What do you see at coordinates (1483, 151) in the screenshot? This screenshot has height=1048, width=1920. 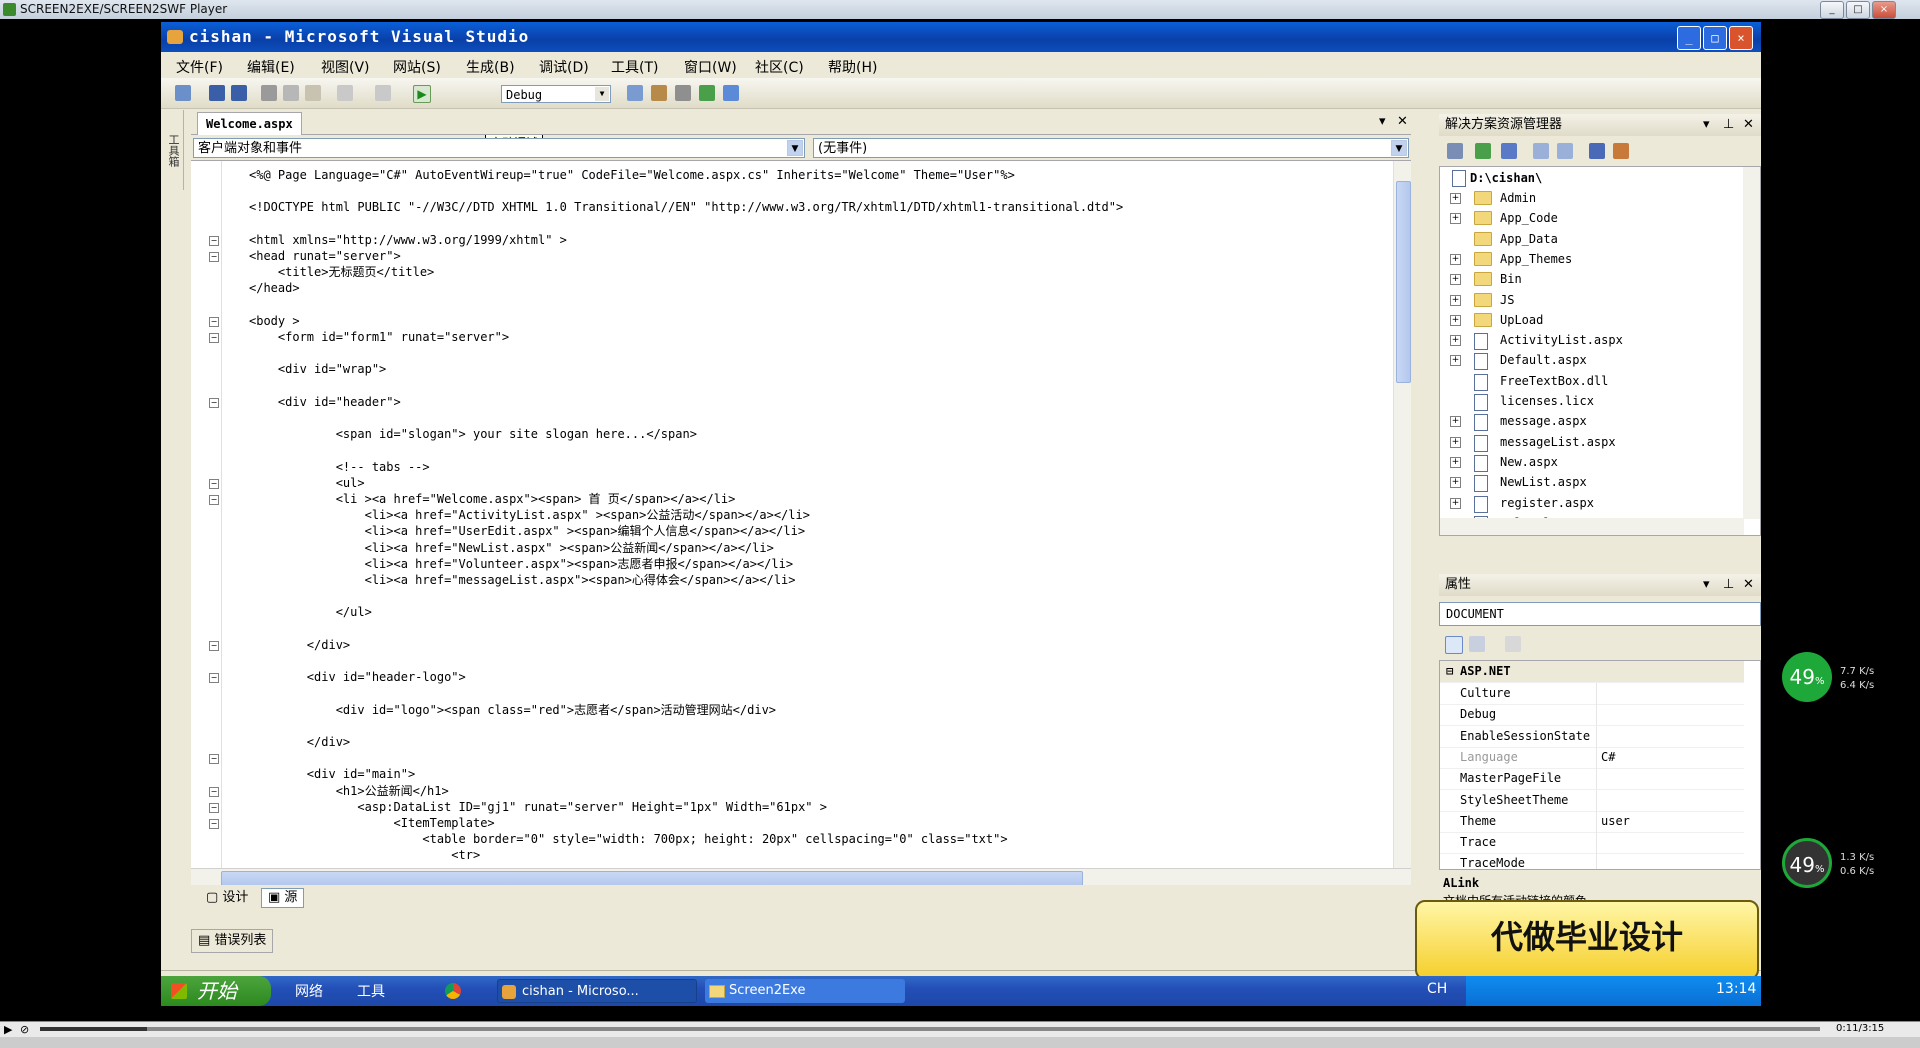 I see `refresh-icon` at bounding box center [1483, 151].